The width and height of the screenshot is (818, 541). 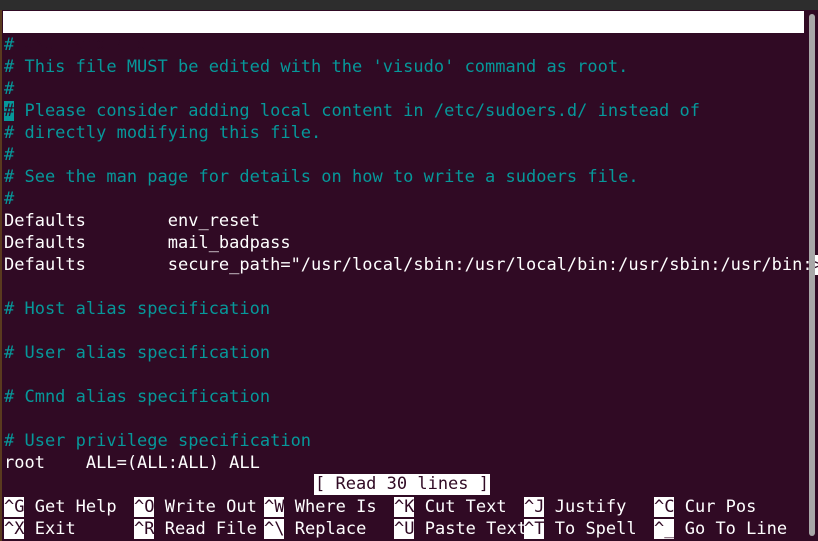 What do you see at coordinates (132, 221) in the screenshot?
I see `line-text: Defaults env_reset` at bounding box center [132, 221].